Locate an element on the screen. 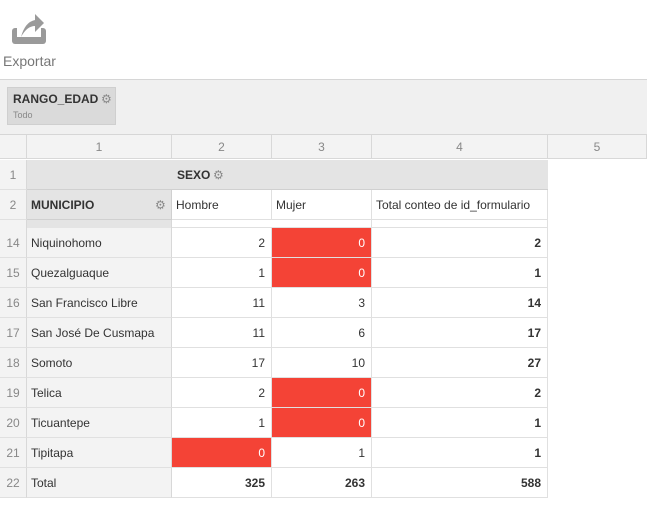 The height and width of the screenshot is (509, 647). mujer-cell: 263 is located at coordinates (322, 483).